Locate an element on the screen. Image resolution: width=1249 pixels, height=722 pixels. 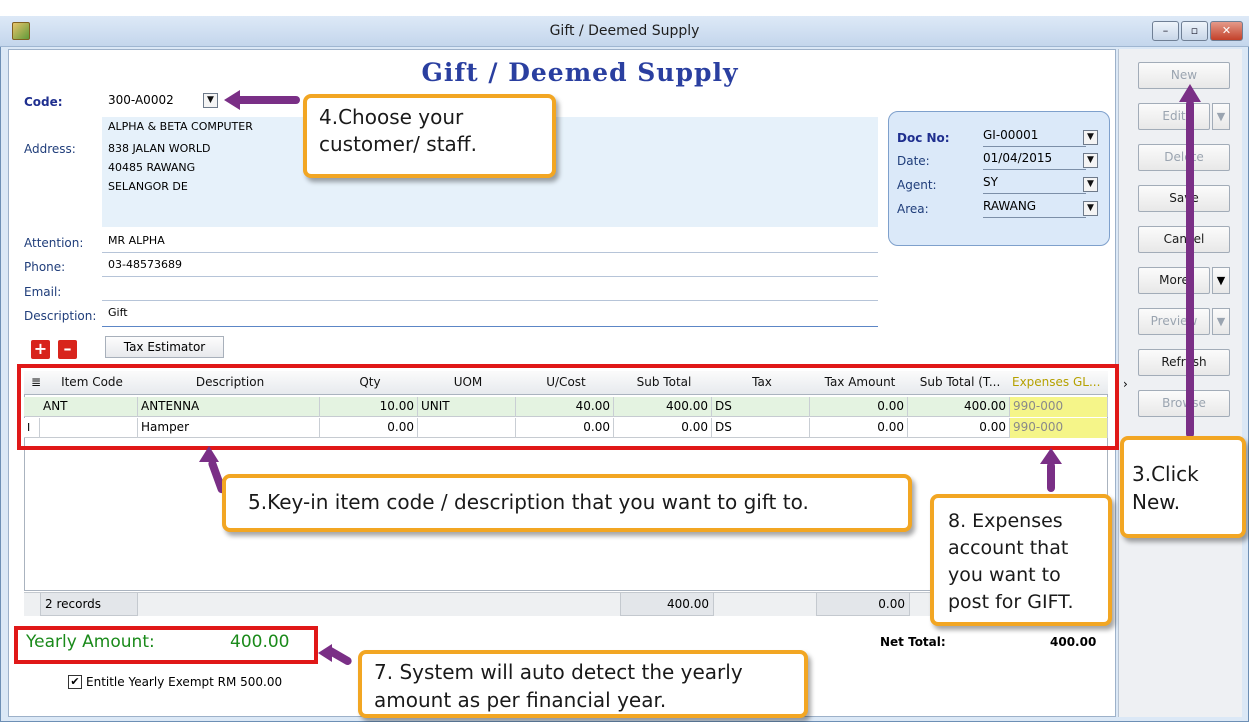
area-label: Area: is located at coordinates (913, 209).